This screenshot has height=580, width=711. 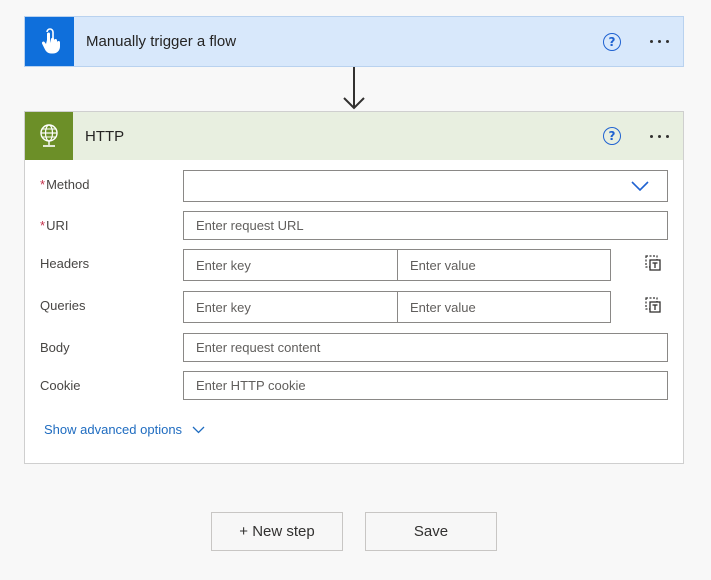 What do you see at coordinates (504, 307) in the screenshot?
I see `queries-value-input: Enter value` at bounding box center [504, 307].